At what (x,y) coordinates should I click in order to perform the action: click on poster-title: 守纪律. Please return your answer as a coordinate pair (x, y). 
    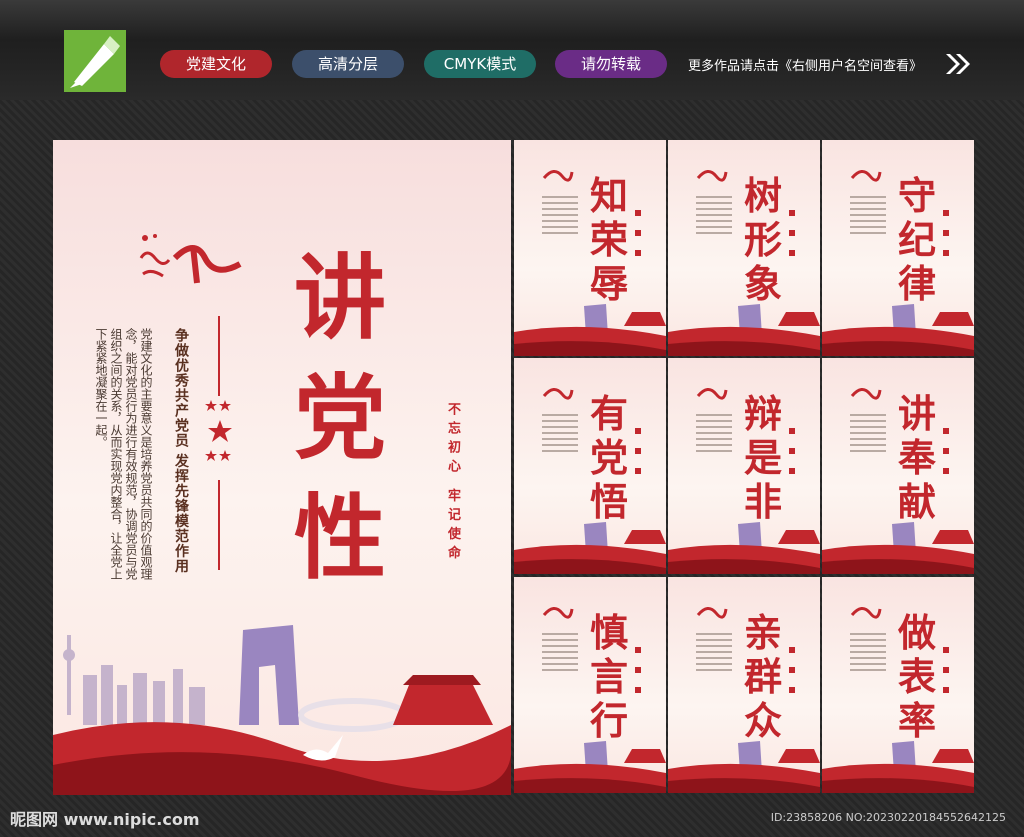
    Looking at the image, I should click on (916, 239).